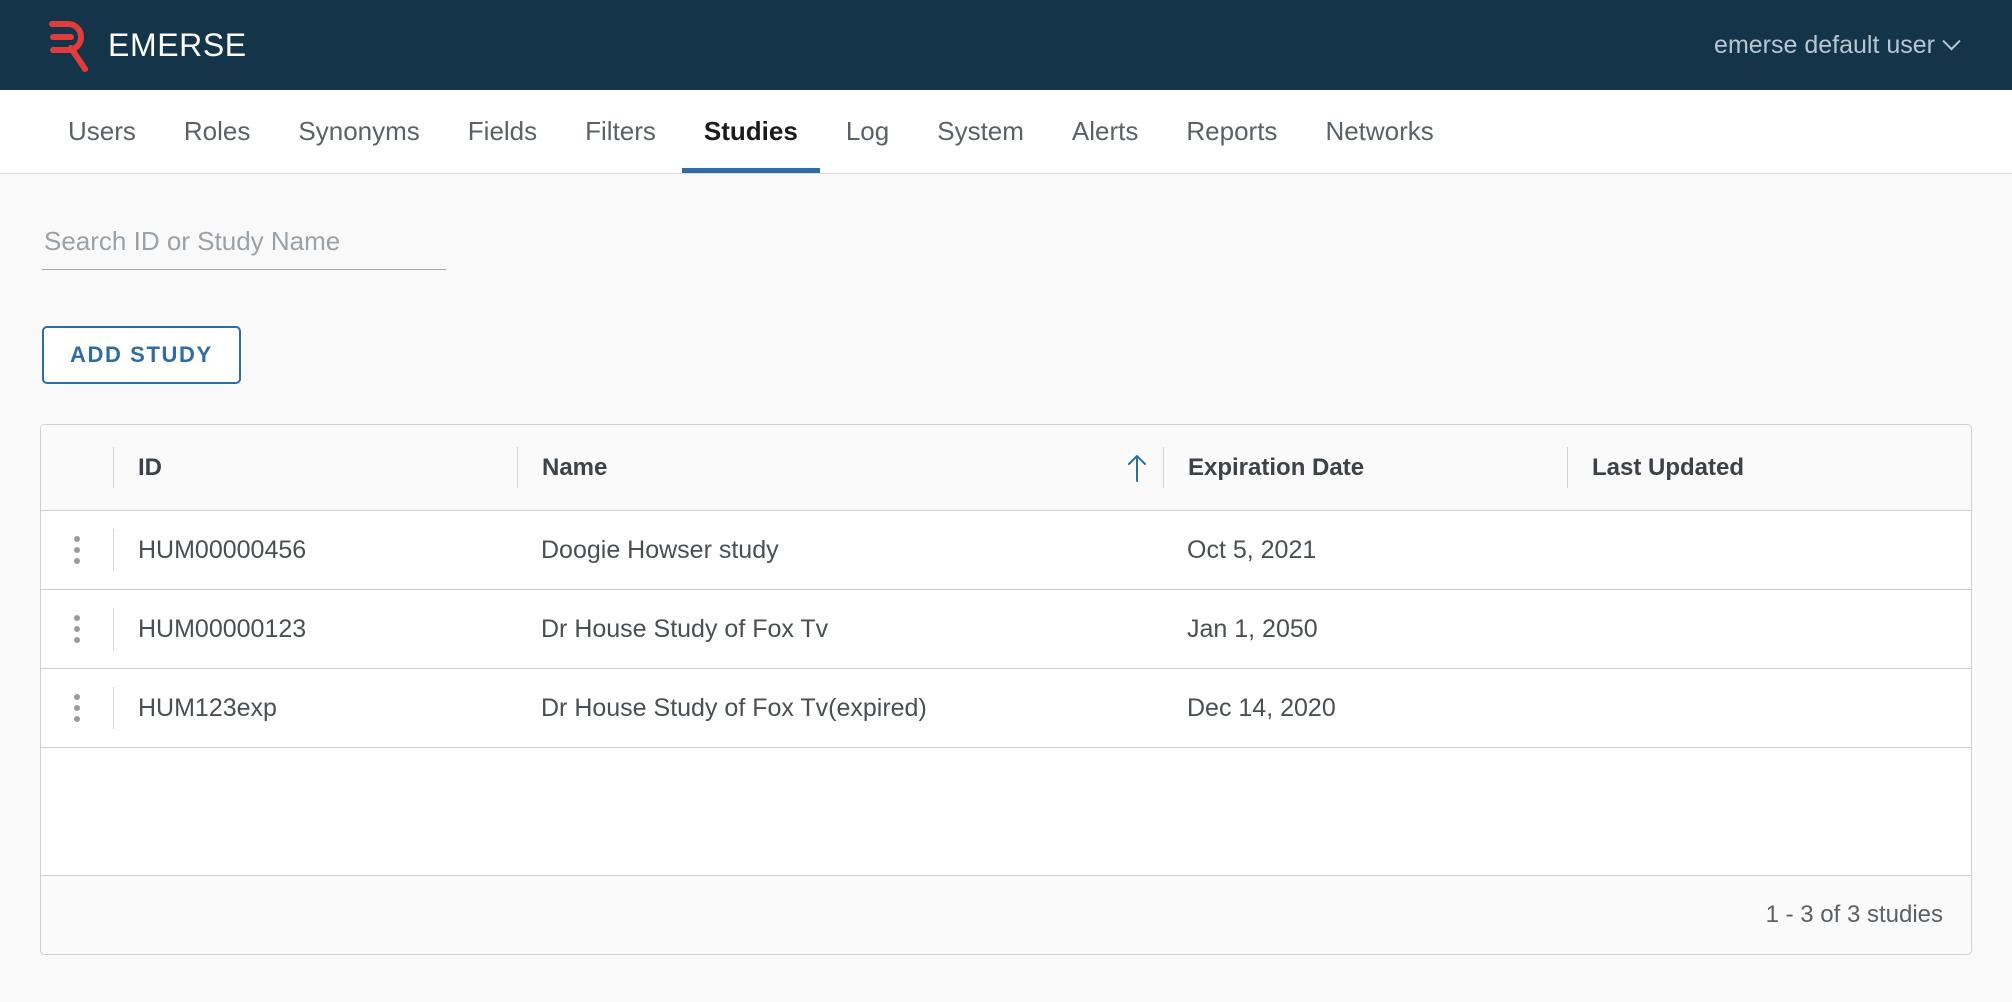  What do you see at coordinates (1951, 40) in the screenshot?
I see `chevron-down-icon` at bounding box center [1951, 40].